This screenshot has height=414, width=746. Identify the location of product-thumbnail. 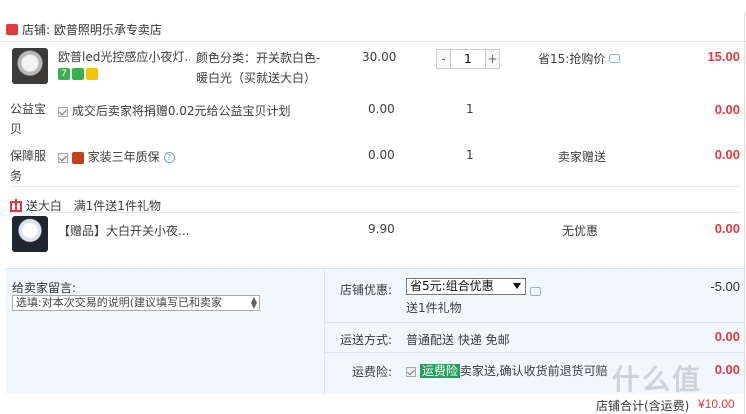
(30, 66).